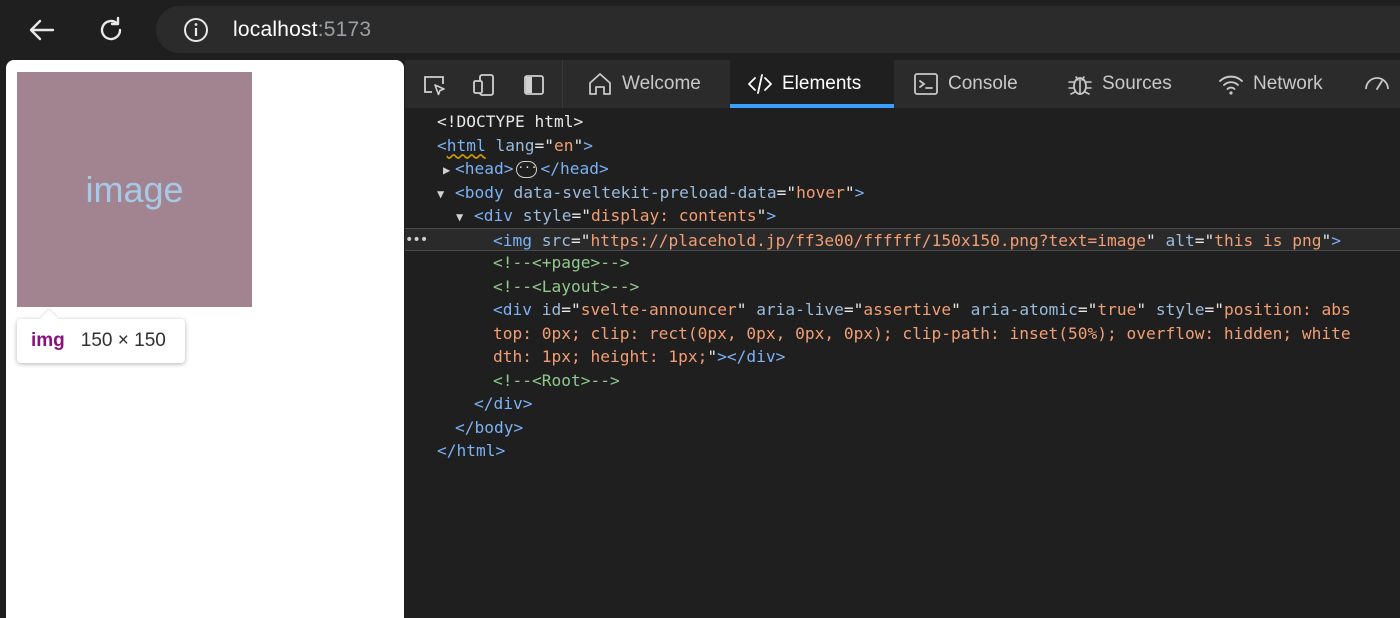 This screenshot has height=618, width=1400. Describe the element at coordinates (416, 241) in the screenshot. I see `more-actions-icon: •••` at that location.